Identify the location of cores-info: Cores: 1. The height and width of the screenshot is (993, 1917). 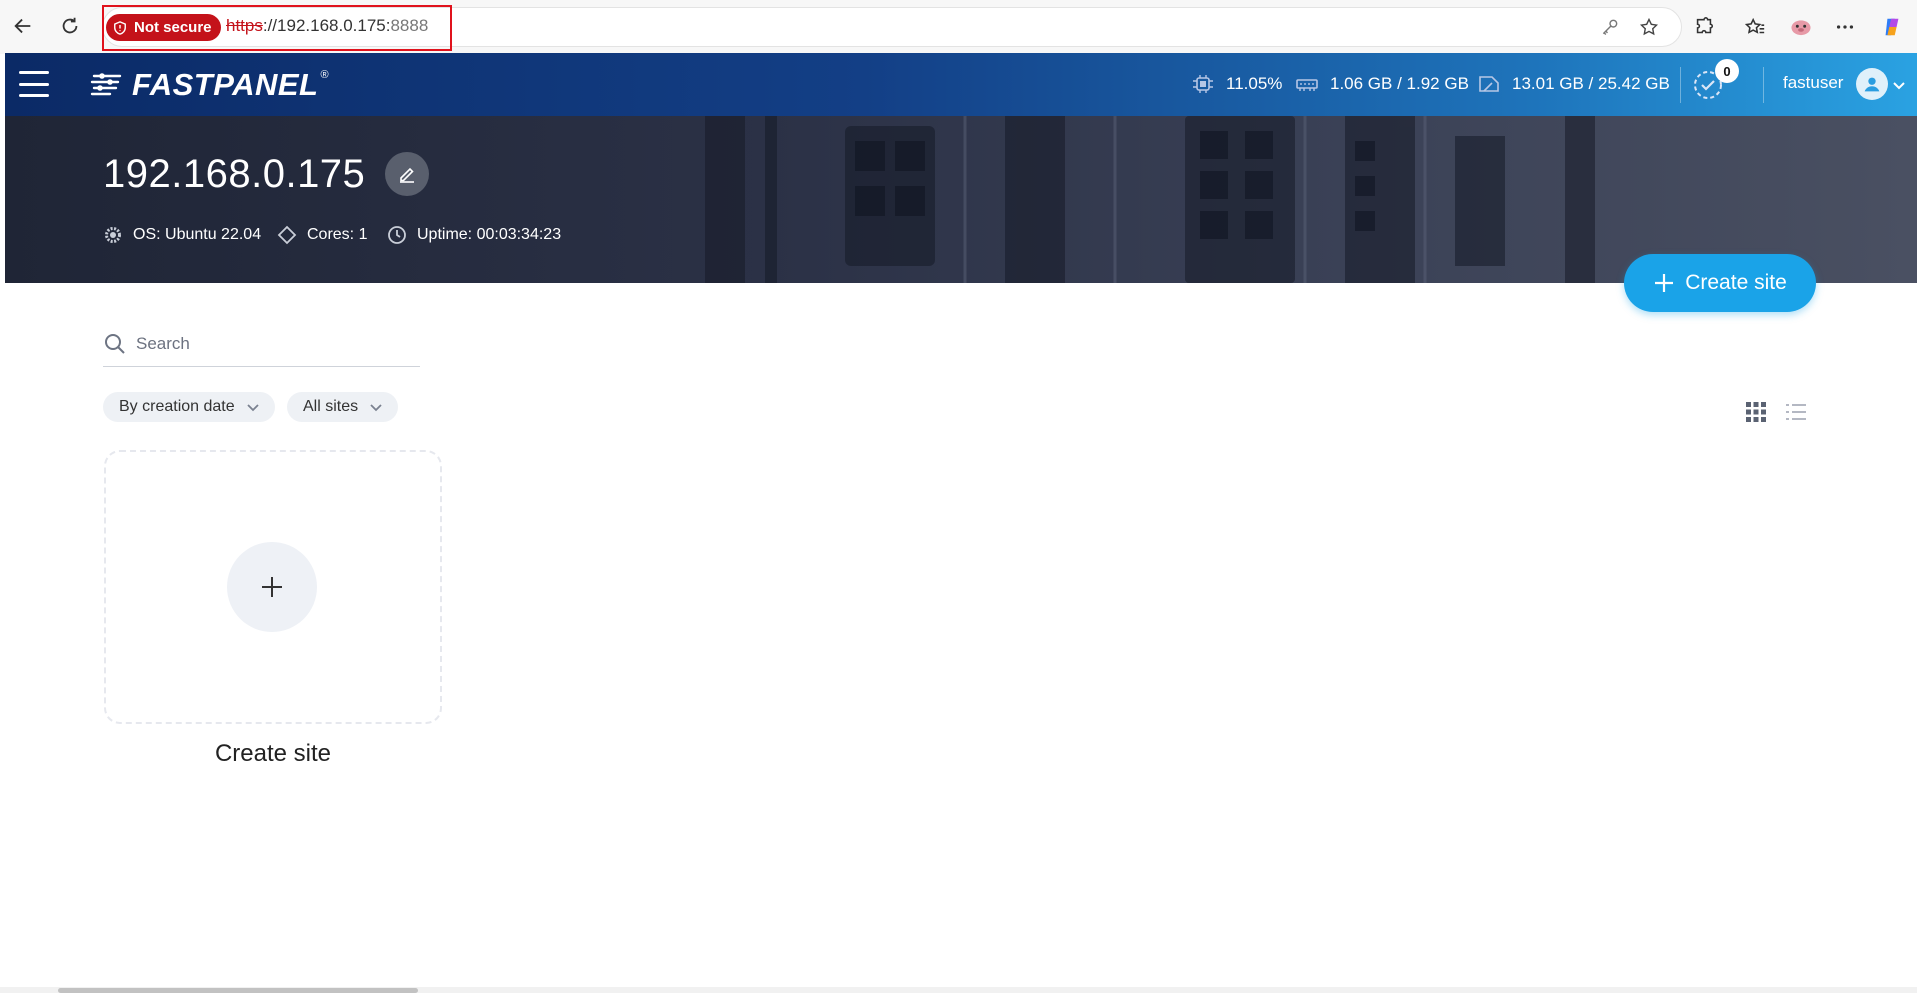
(322, 235).